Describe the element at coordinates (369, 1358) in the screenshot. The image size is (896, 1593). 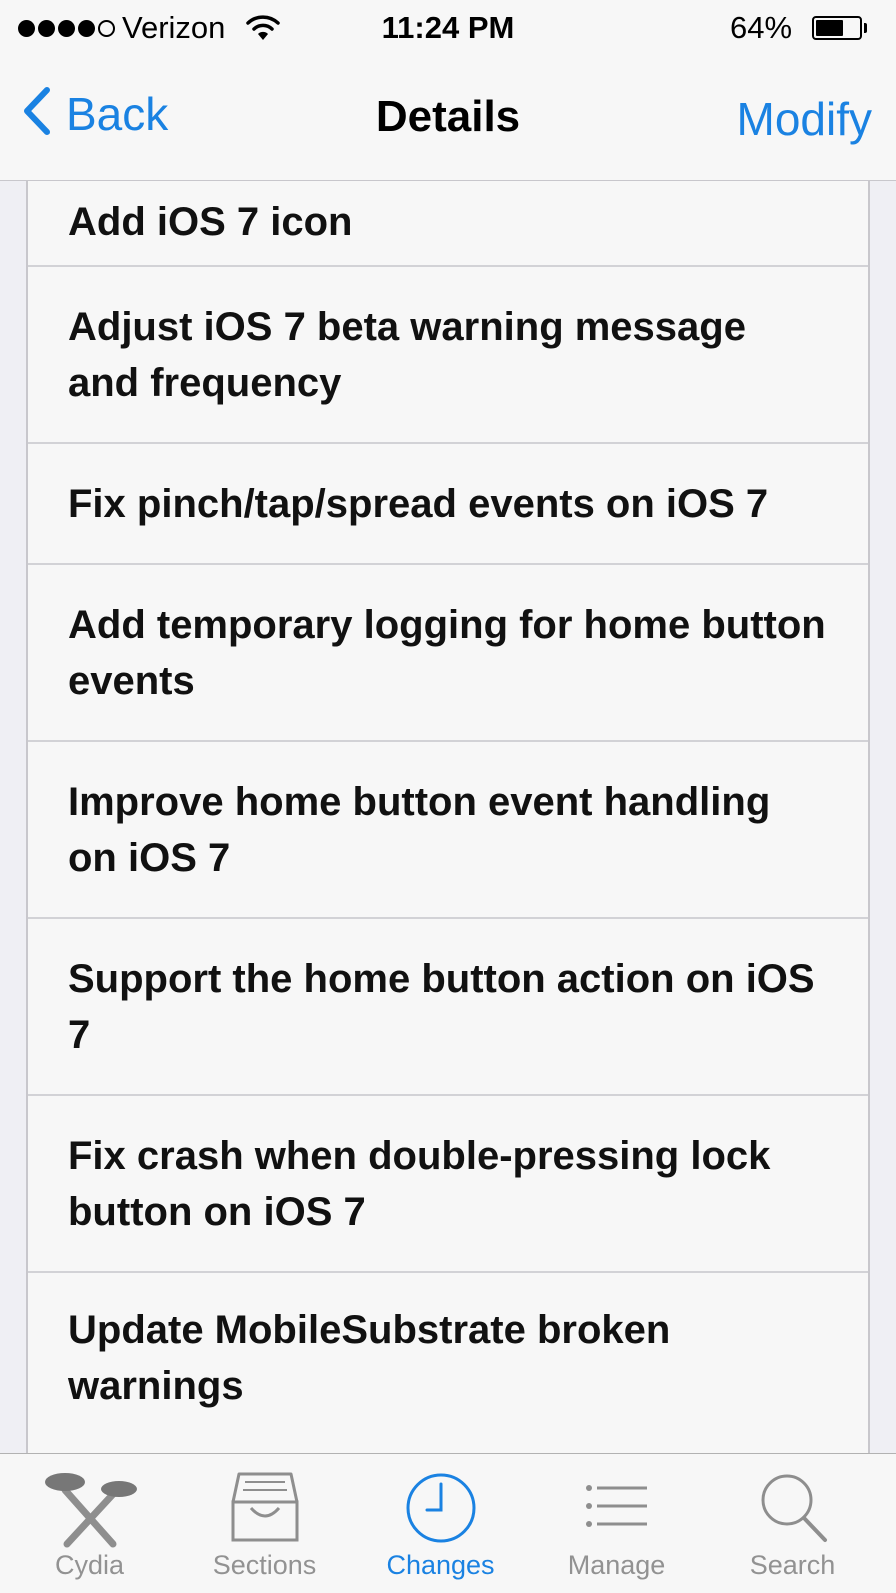
I see `list-item: Update MobileSubstrate broken warnings` at that location.